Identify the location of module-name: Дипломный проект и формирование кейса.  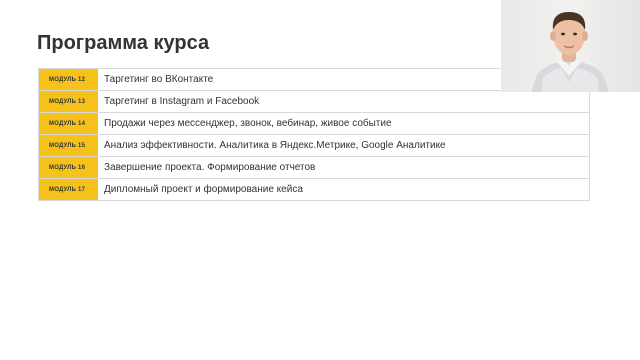
(343, 189).